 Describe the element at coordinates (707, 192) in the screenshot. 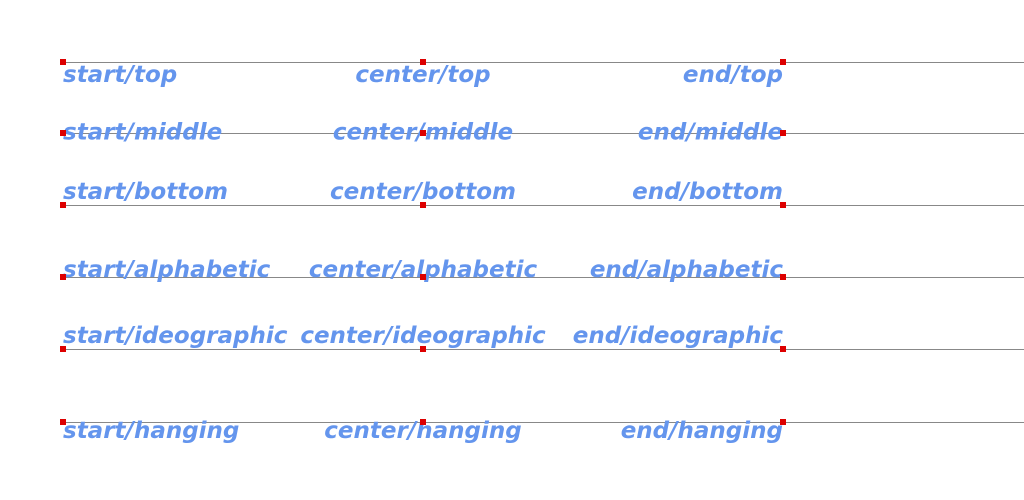

I see `sample-label-end-bottom: end/bottom` at that location.